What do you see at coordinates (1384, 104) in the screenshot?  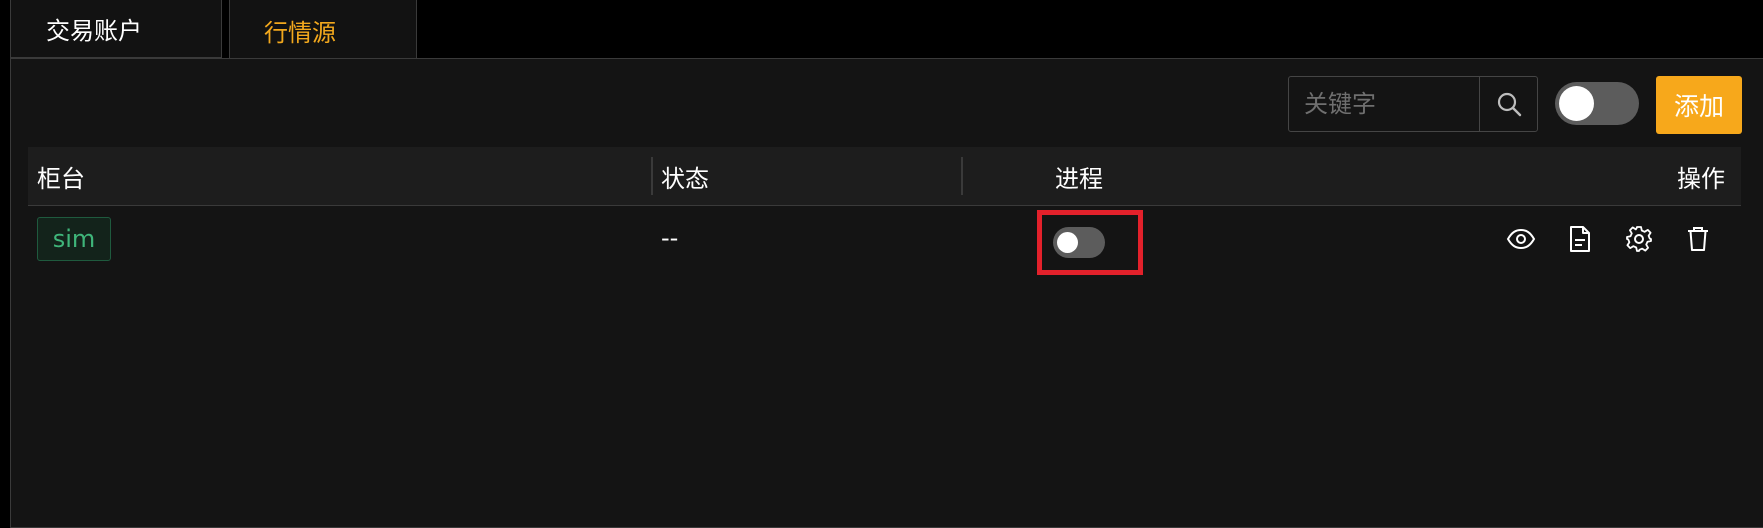 I see `search-input` at bounding box center [1384, 104].